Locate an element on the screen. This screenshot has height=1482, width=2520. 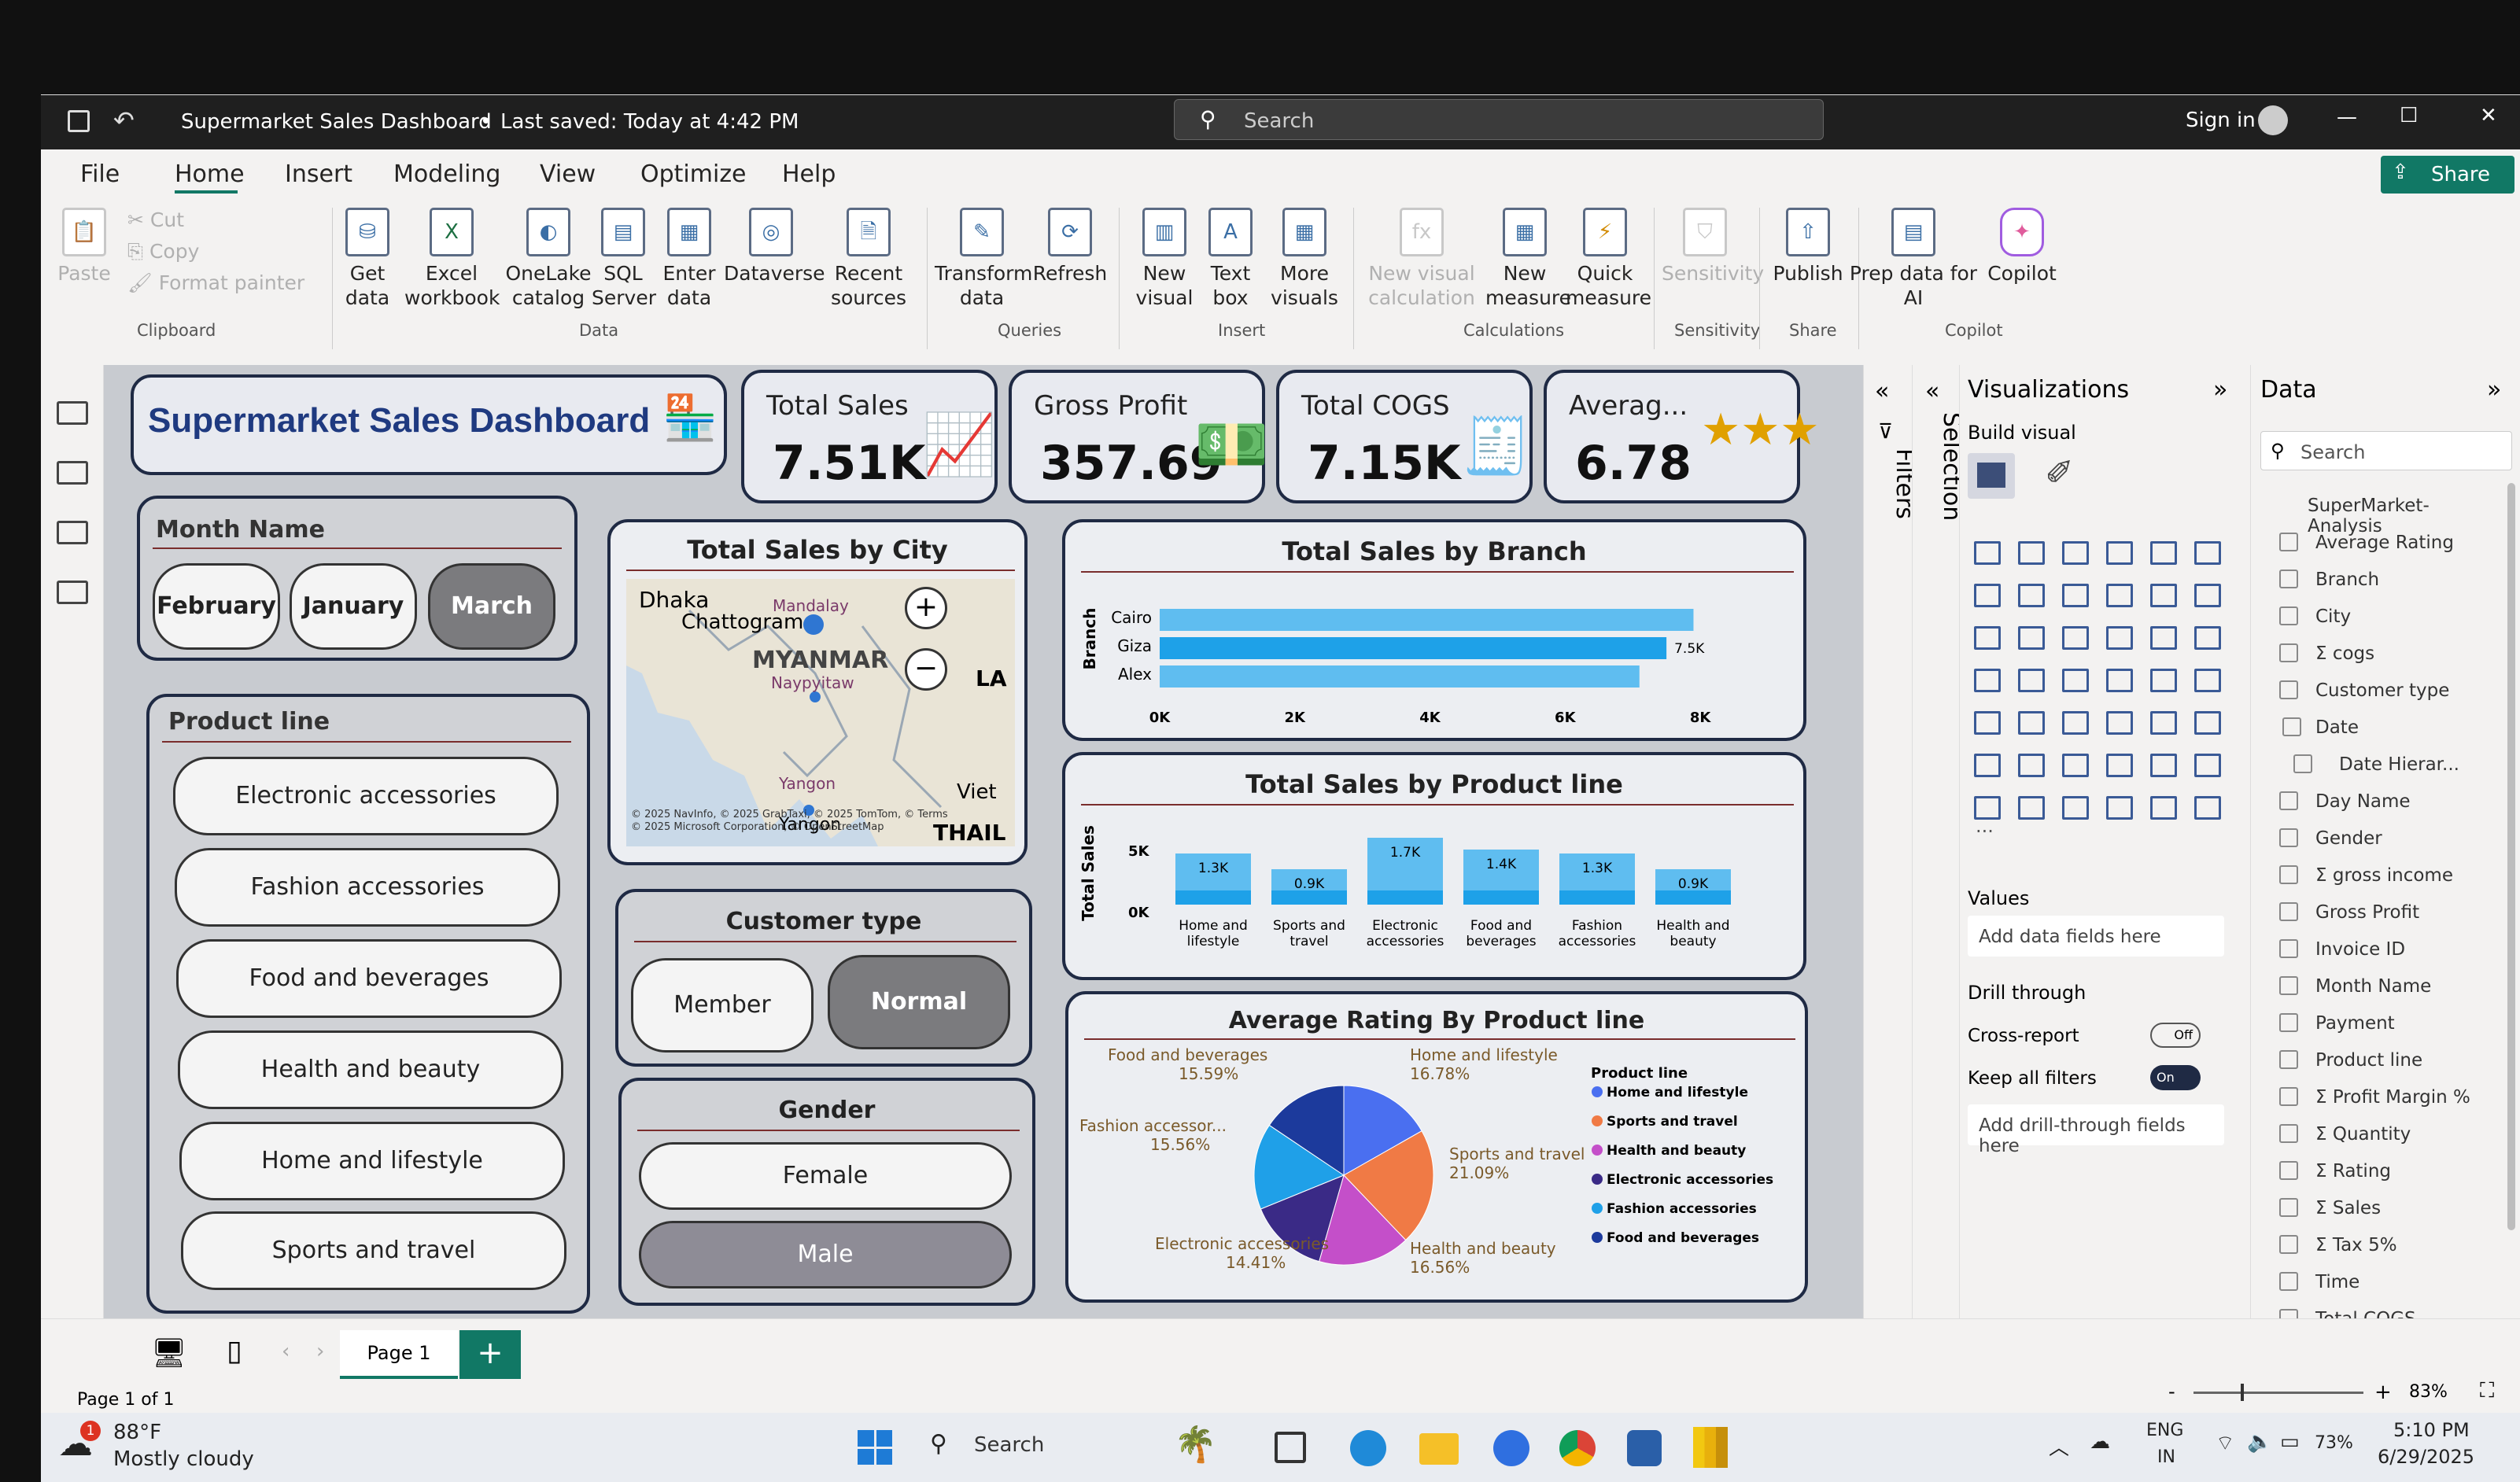
transform-data-button: ✎ Transform data is located at coordinates (983, 259).